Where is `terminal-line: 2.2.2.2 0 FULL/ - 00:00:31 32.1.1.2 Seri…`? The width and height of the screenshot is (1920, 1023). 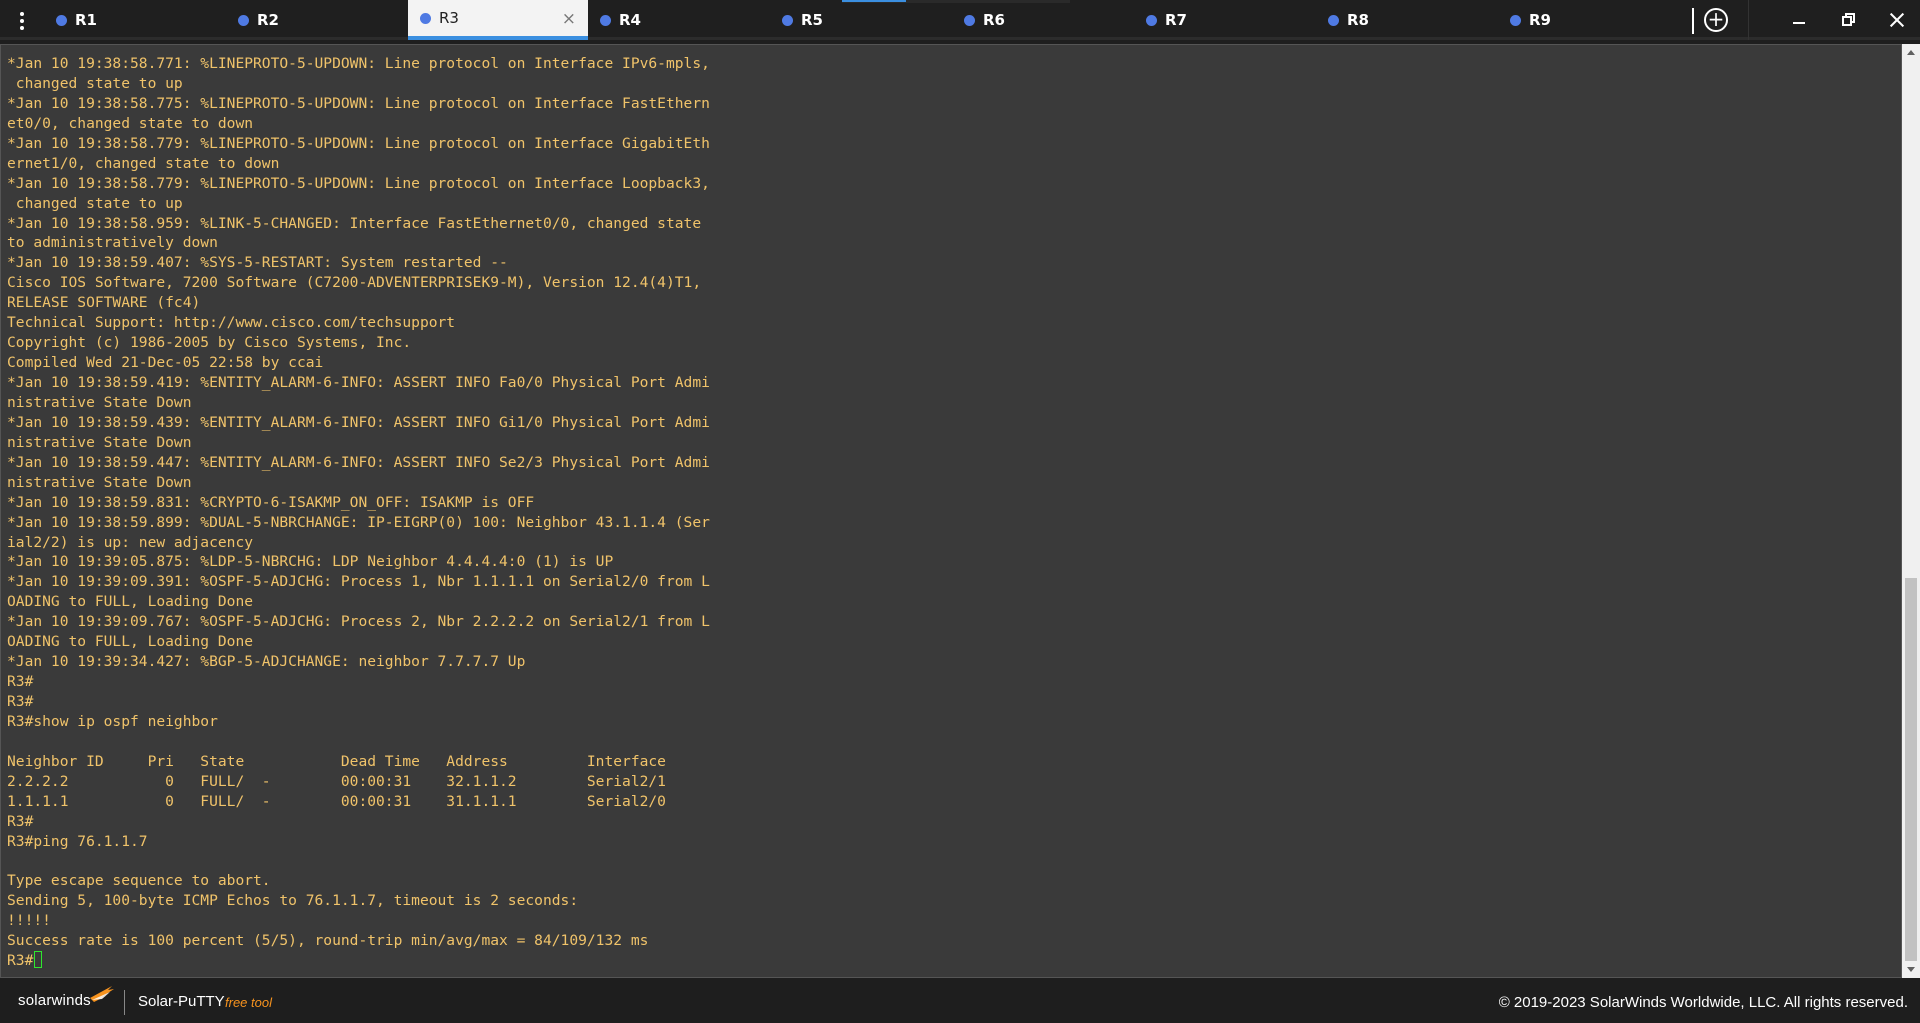
terminal-line: 2.2.2.2 0 FULL/ - 00:00:31 32.1.1.2 Seri… is located at coordinates (336, 781).